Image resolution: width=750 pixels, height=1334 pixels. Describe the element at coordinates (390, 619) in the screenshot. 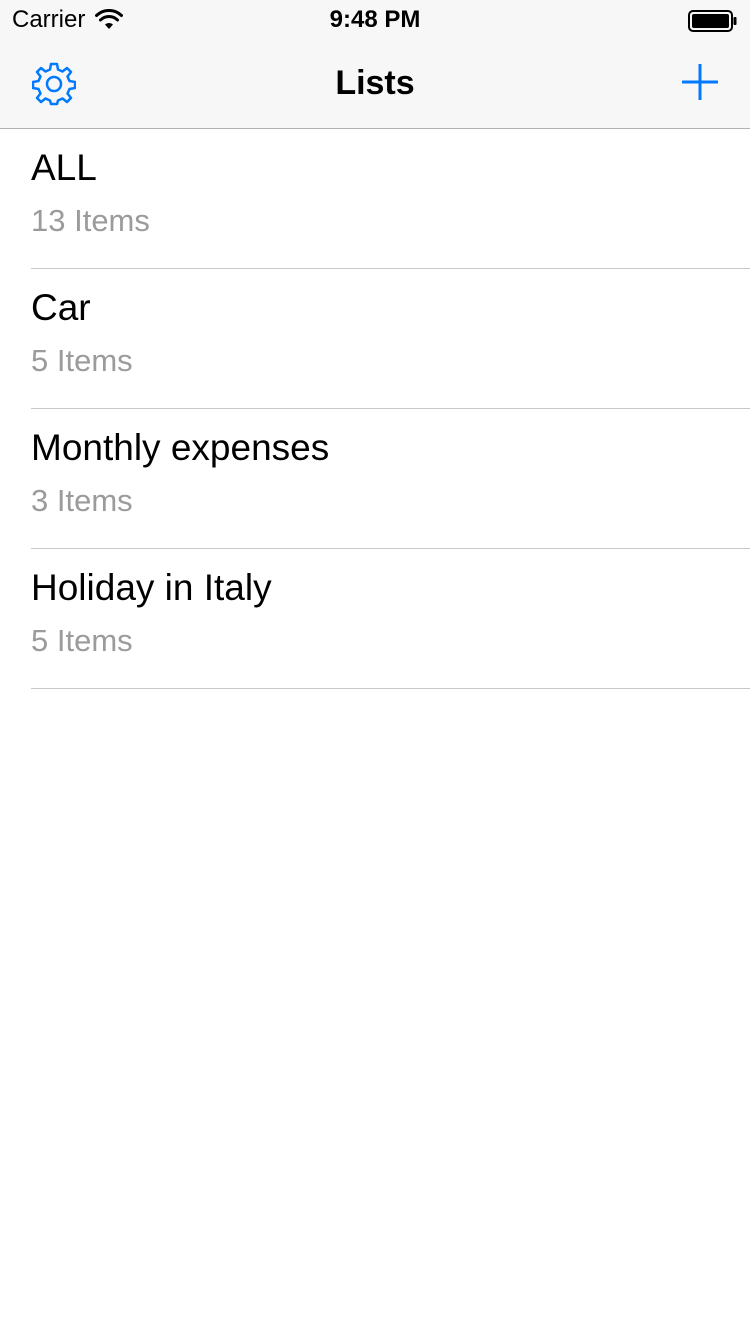

I see `list-item: Holiday in Italy 5 Items` at that location.